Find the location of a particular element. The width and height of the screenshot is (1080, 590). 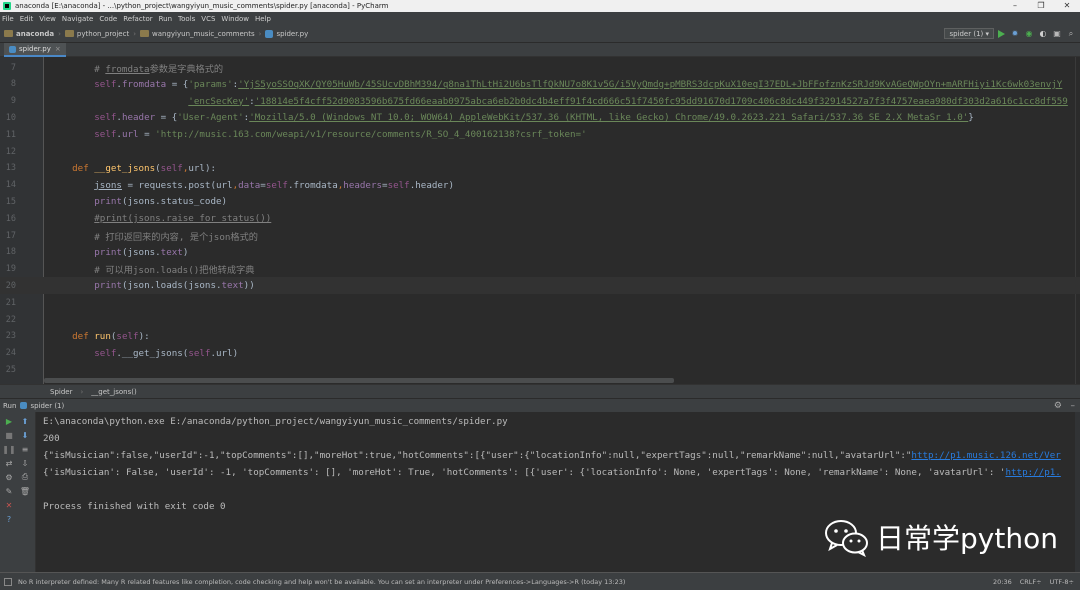

code-line: 19 # 可以用json.loads()把他转成字典 is located at coordinates (540, 269).